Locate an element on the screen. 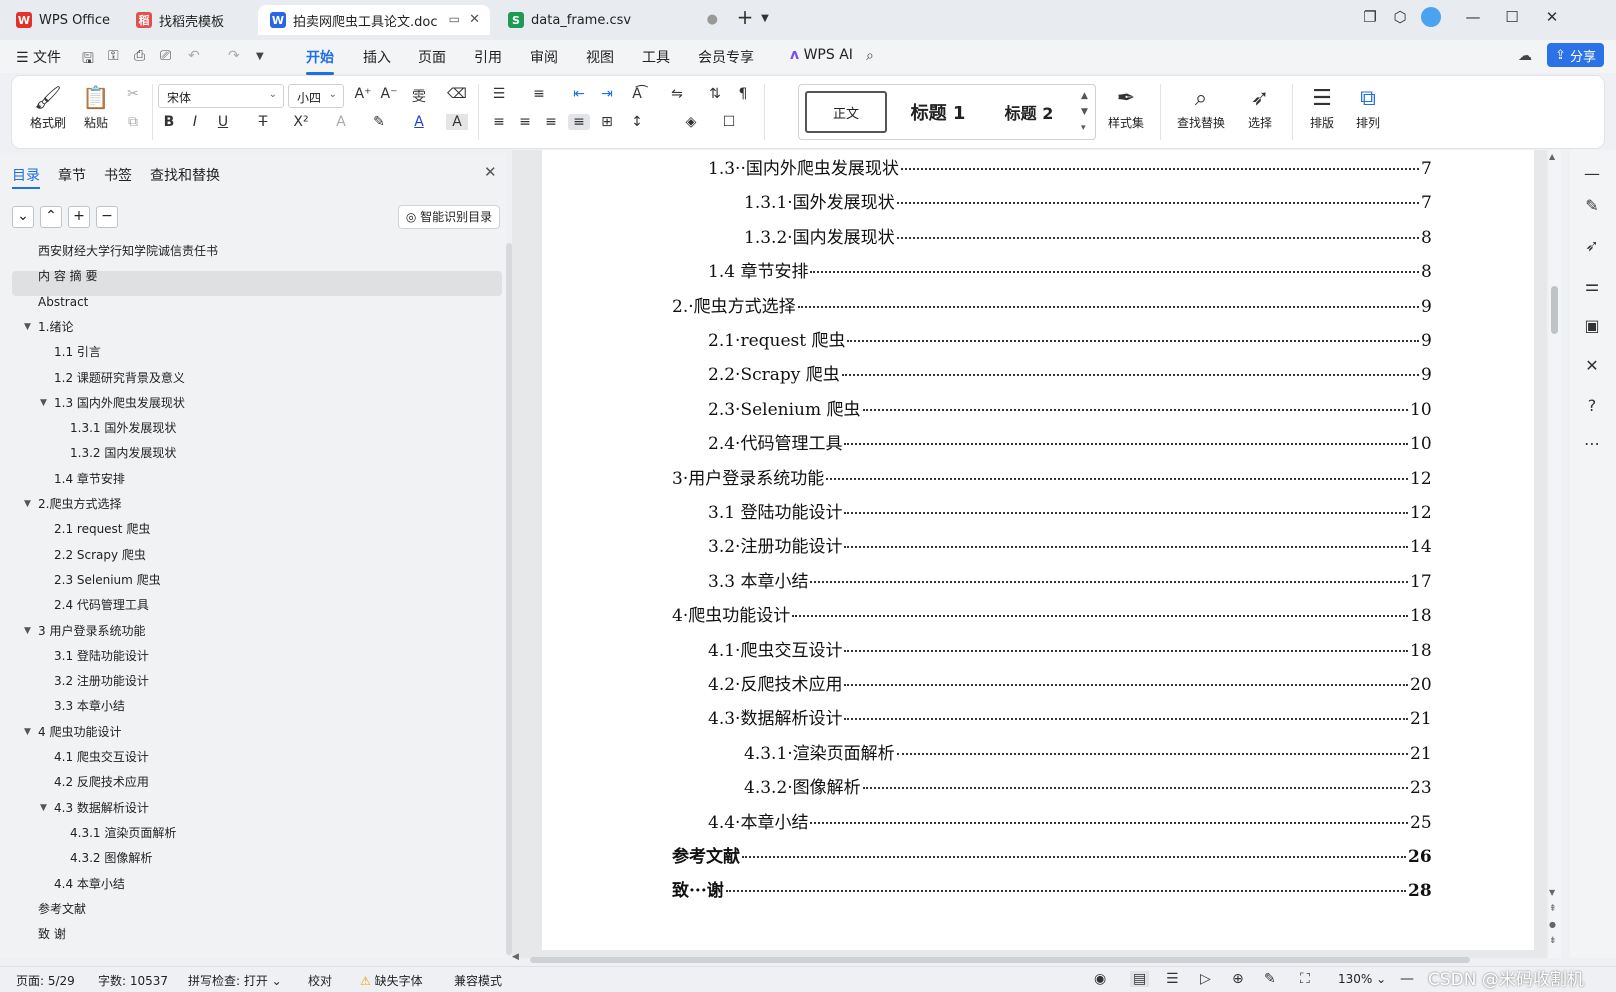  toc-item: 致 谢 is located at coordinates (52, 934).